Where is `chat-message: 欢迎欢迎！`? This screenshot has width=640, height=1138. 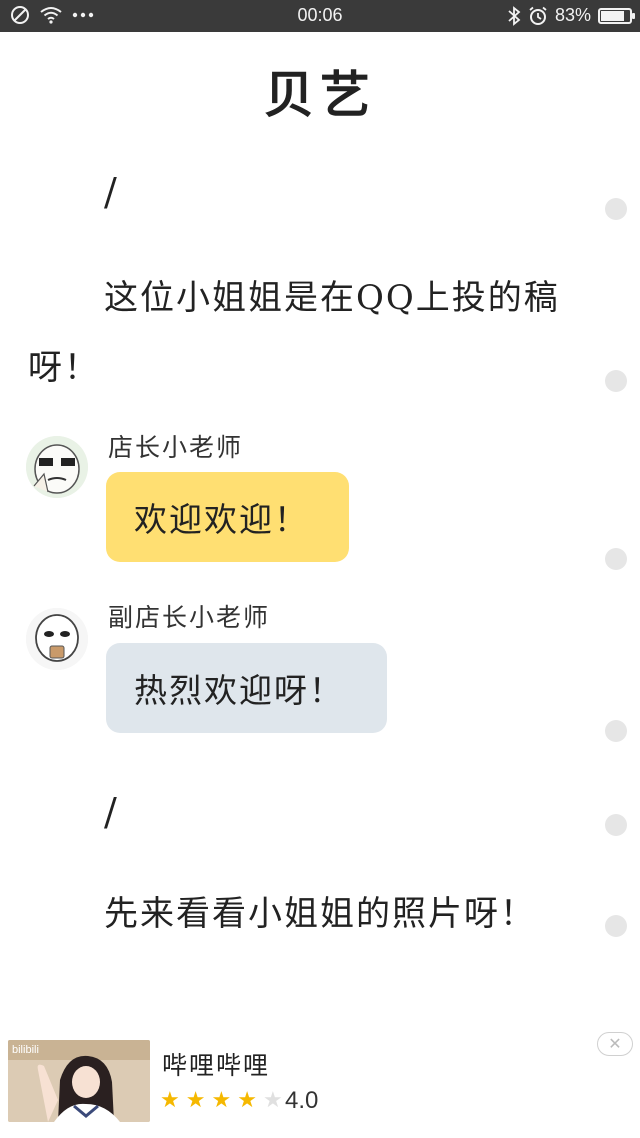 chat-message: 欢迎欢迎！ is located at coordinates (221, 519).